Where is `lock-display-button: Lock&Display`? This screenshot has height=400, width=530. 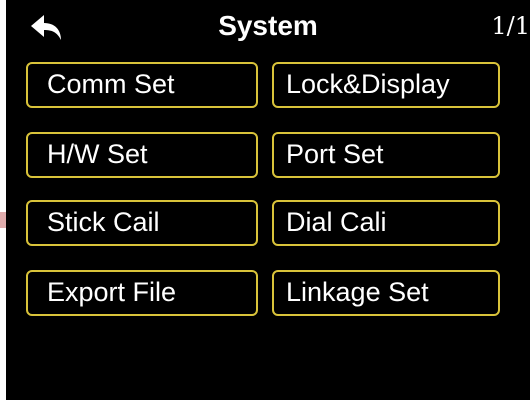
lock-display-button: Lock&Display is located at coordinates (386, 85).